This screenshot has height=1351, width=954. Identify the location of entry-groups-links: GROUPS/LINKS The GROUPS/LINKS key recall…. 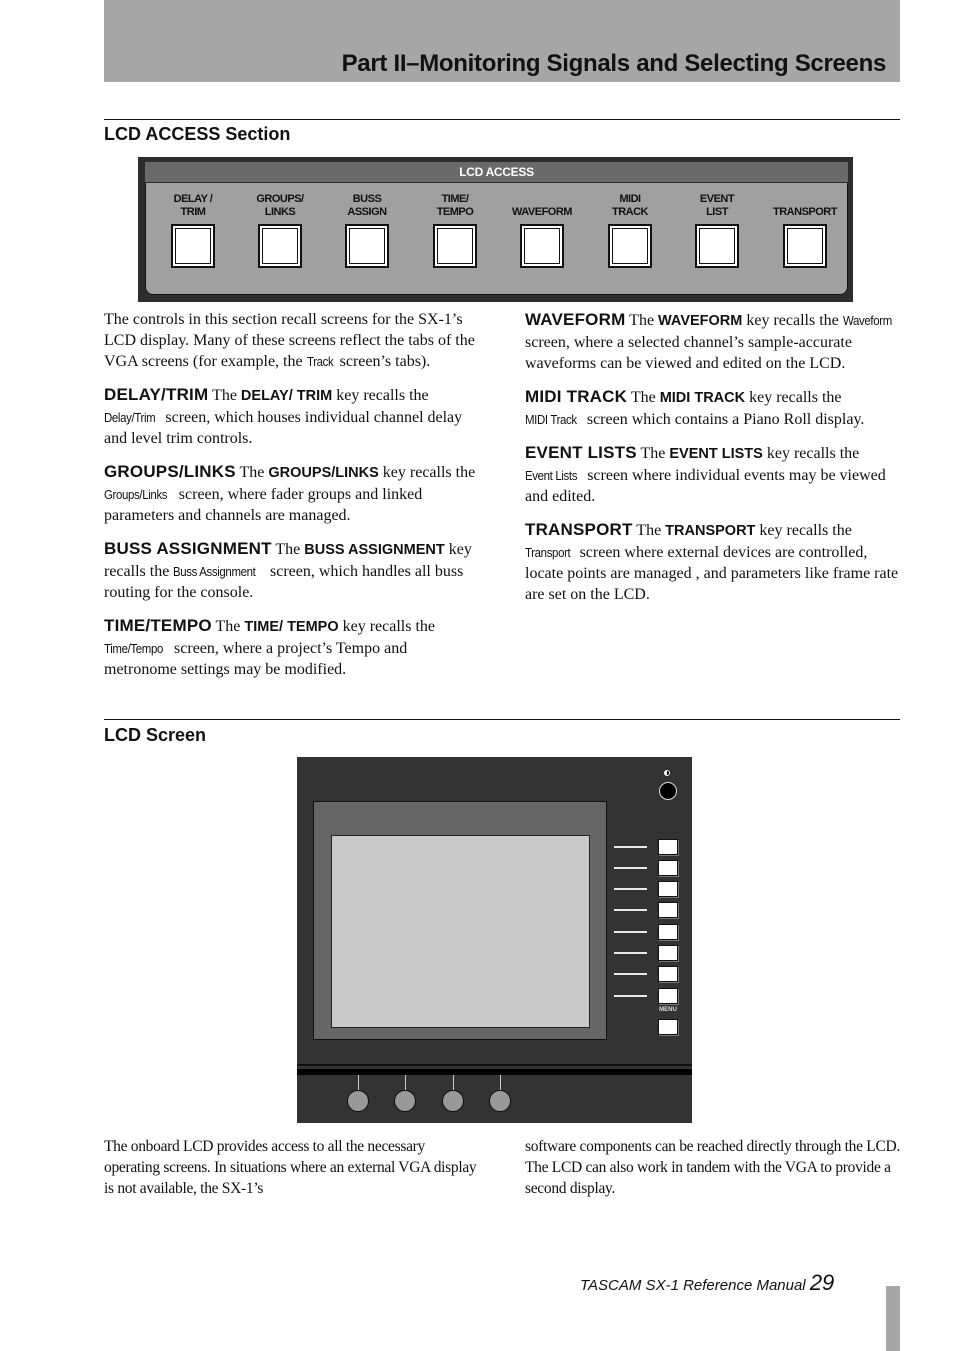
(290, 493).